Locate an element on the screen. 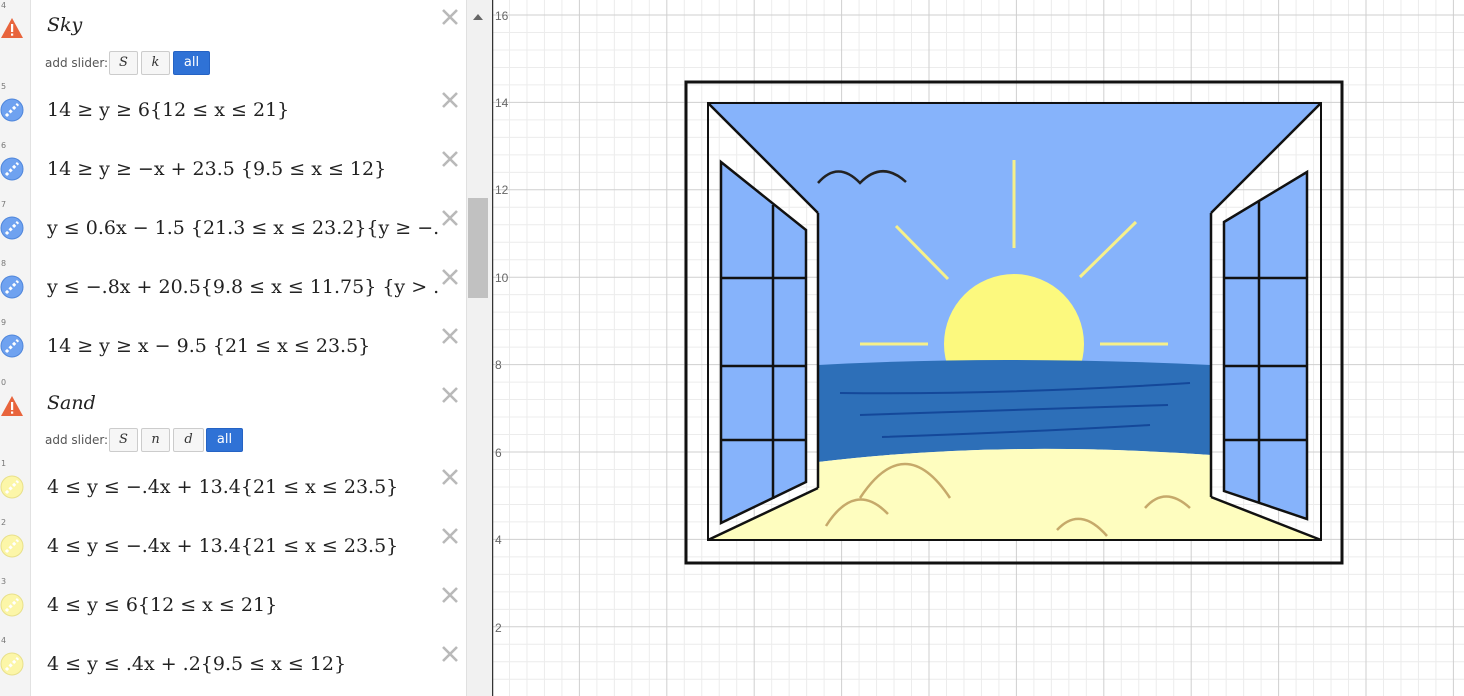 Image resolution: width=1464 pixels, height=696 pixels. row-number: 2 is located at coordinates (4, 522).